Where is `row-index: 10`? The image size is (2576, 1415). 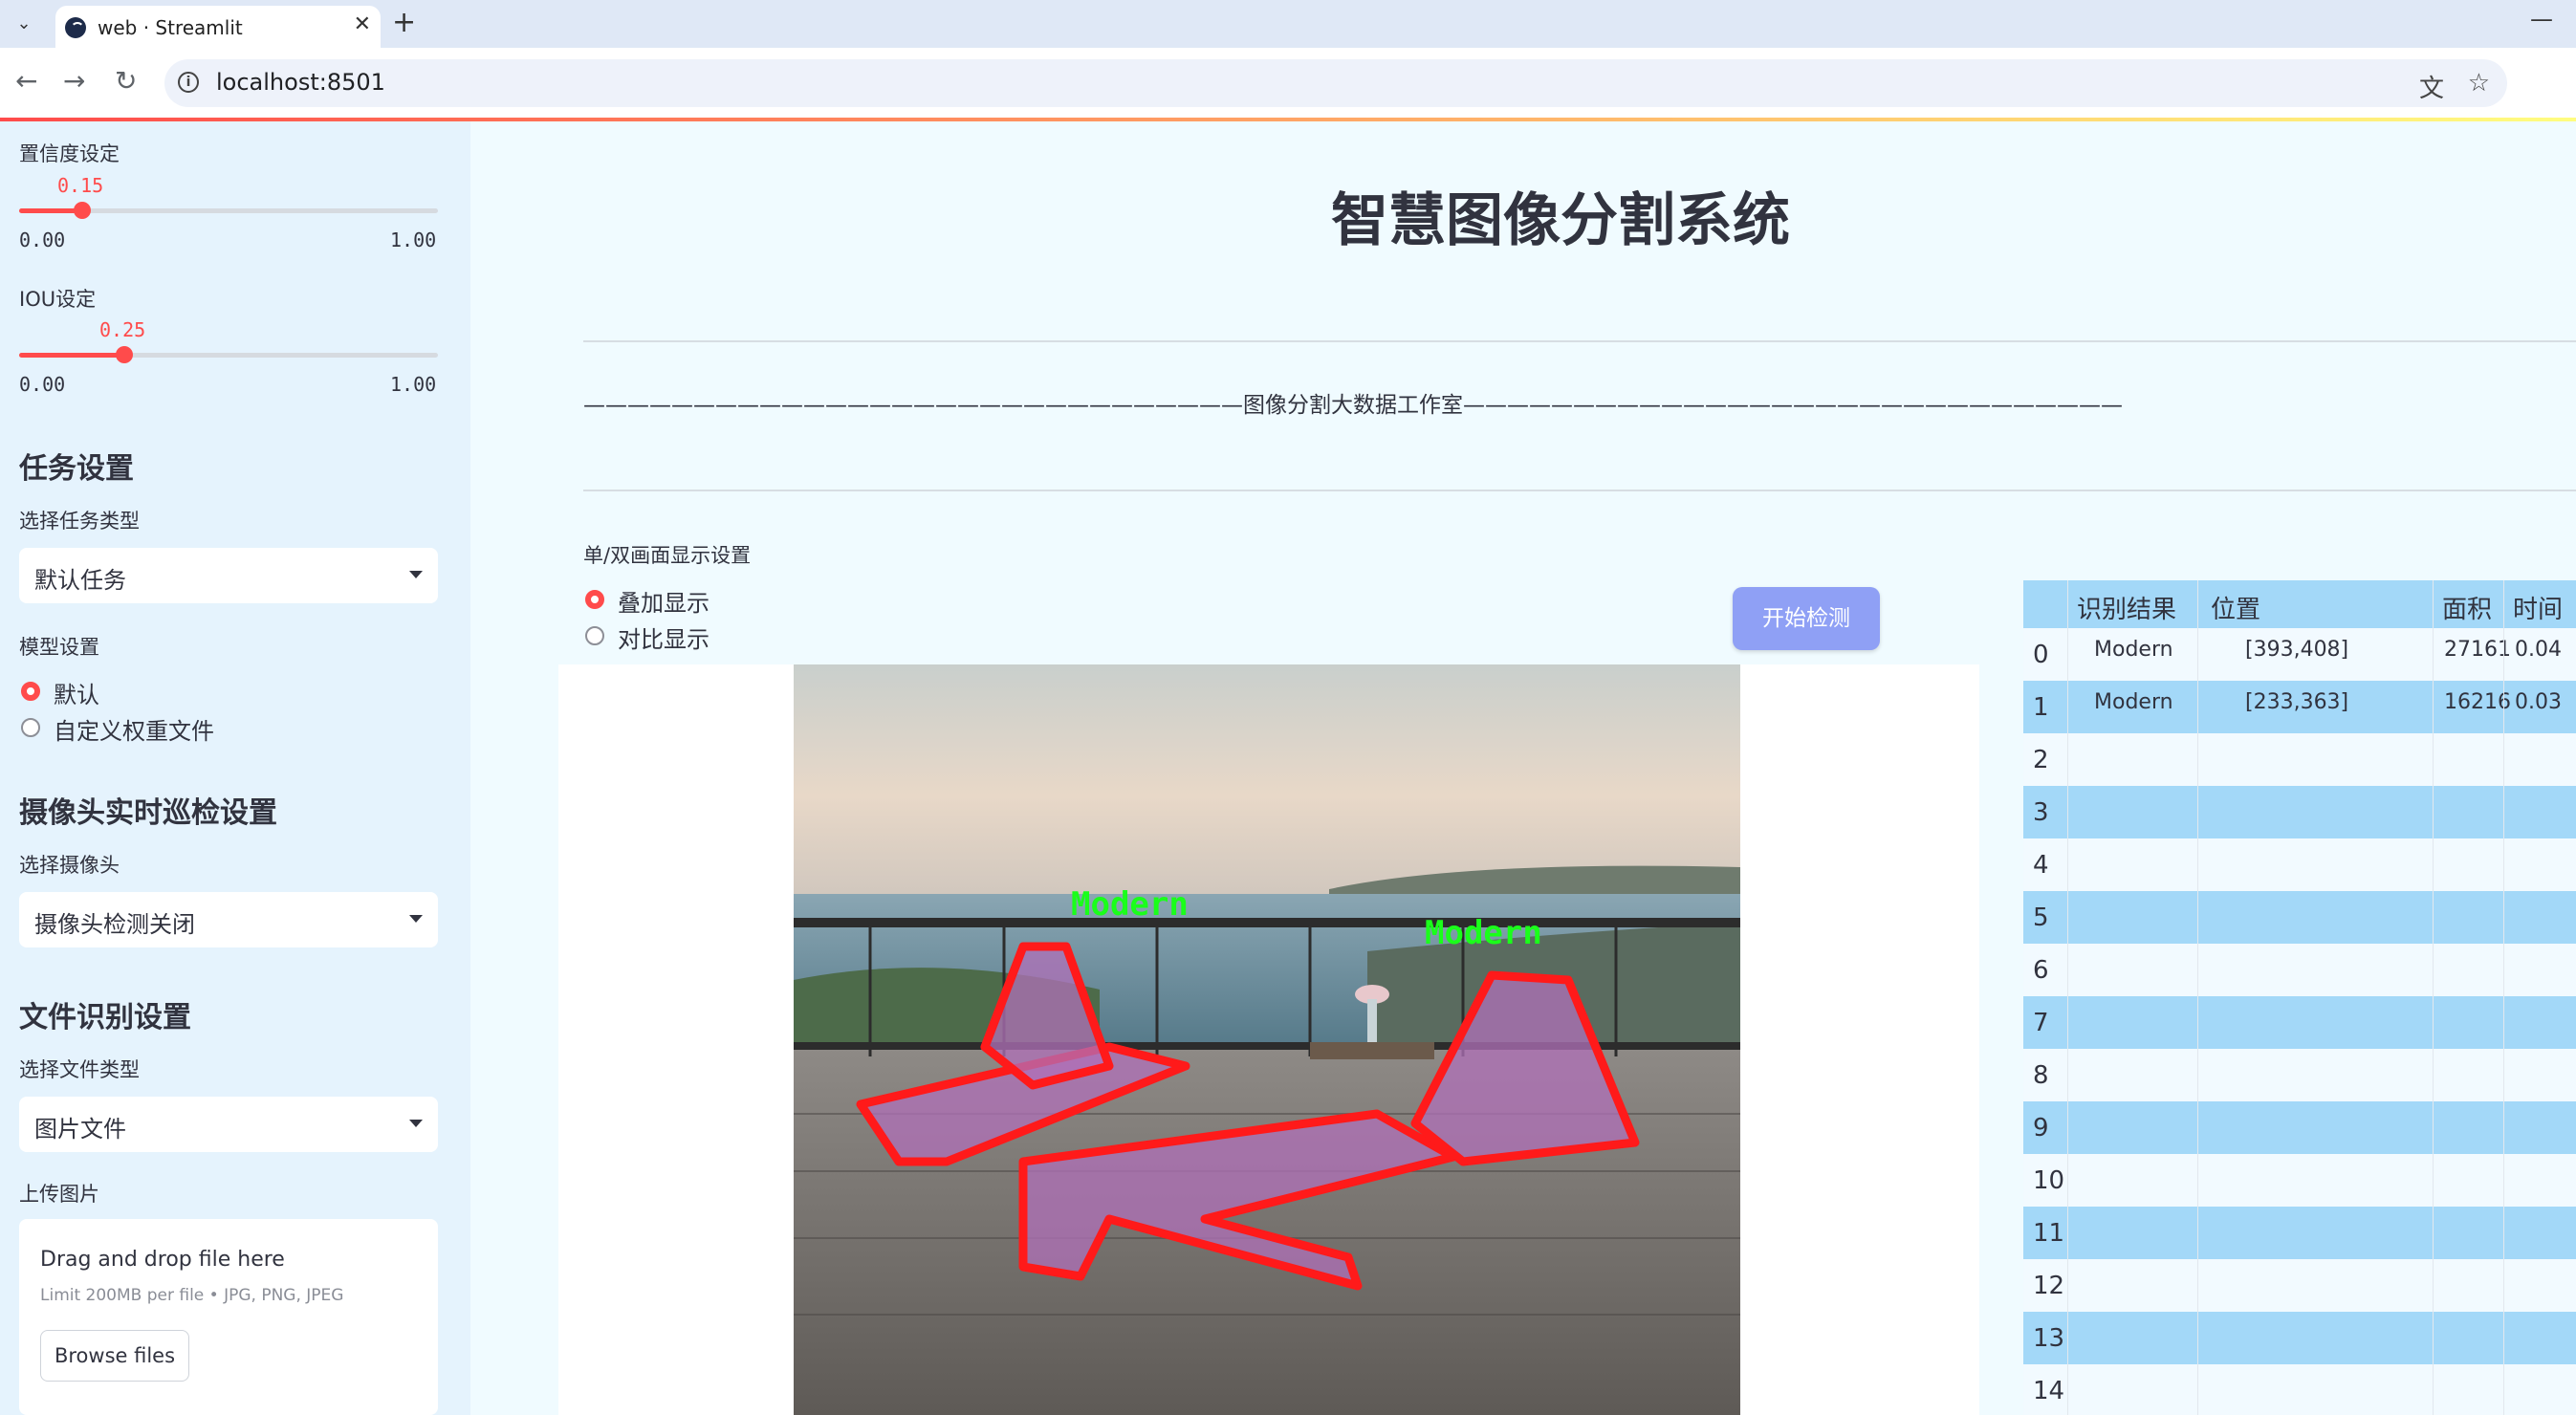
row-index: 10 is located at coordinates (2049, 1180).